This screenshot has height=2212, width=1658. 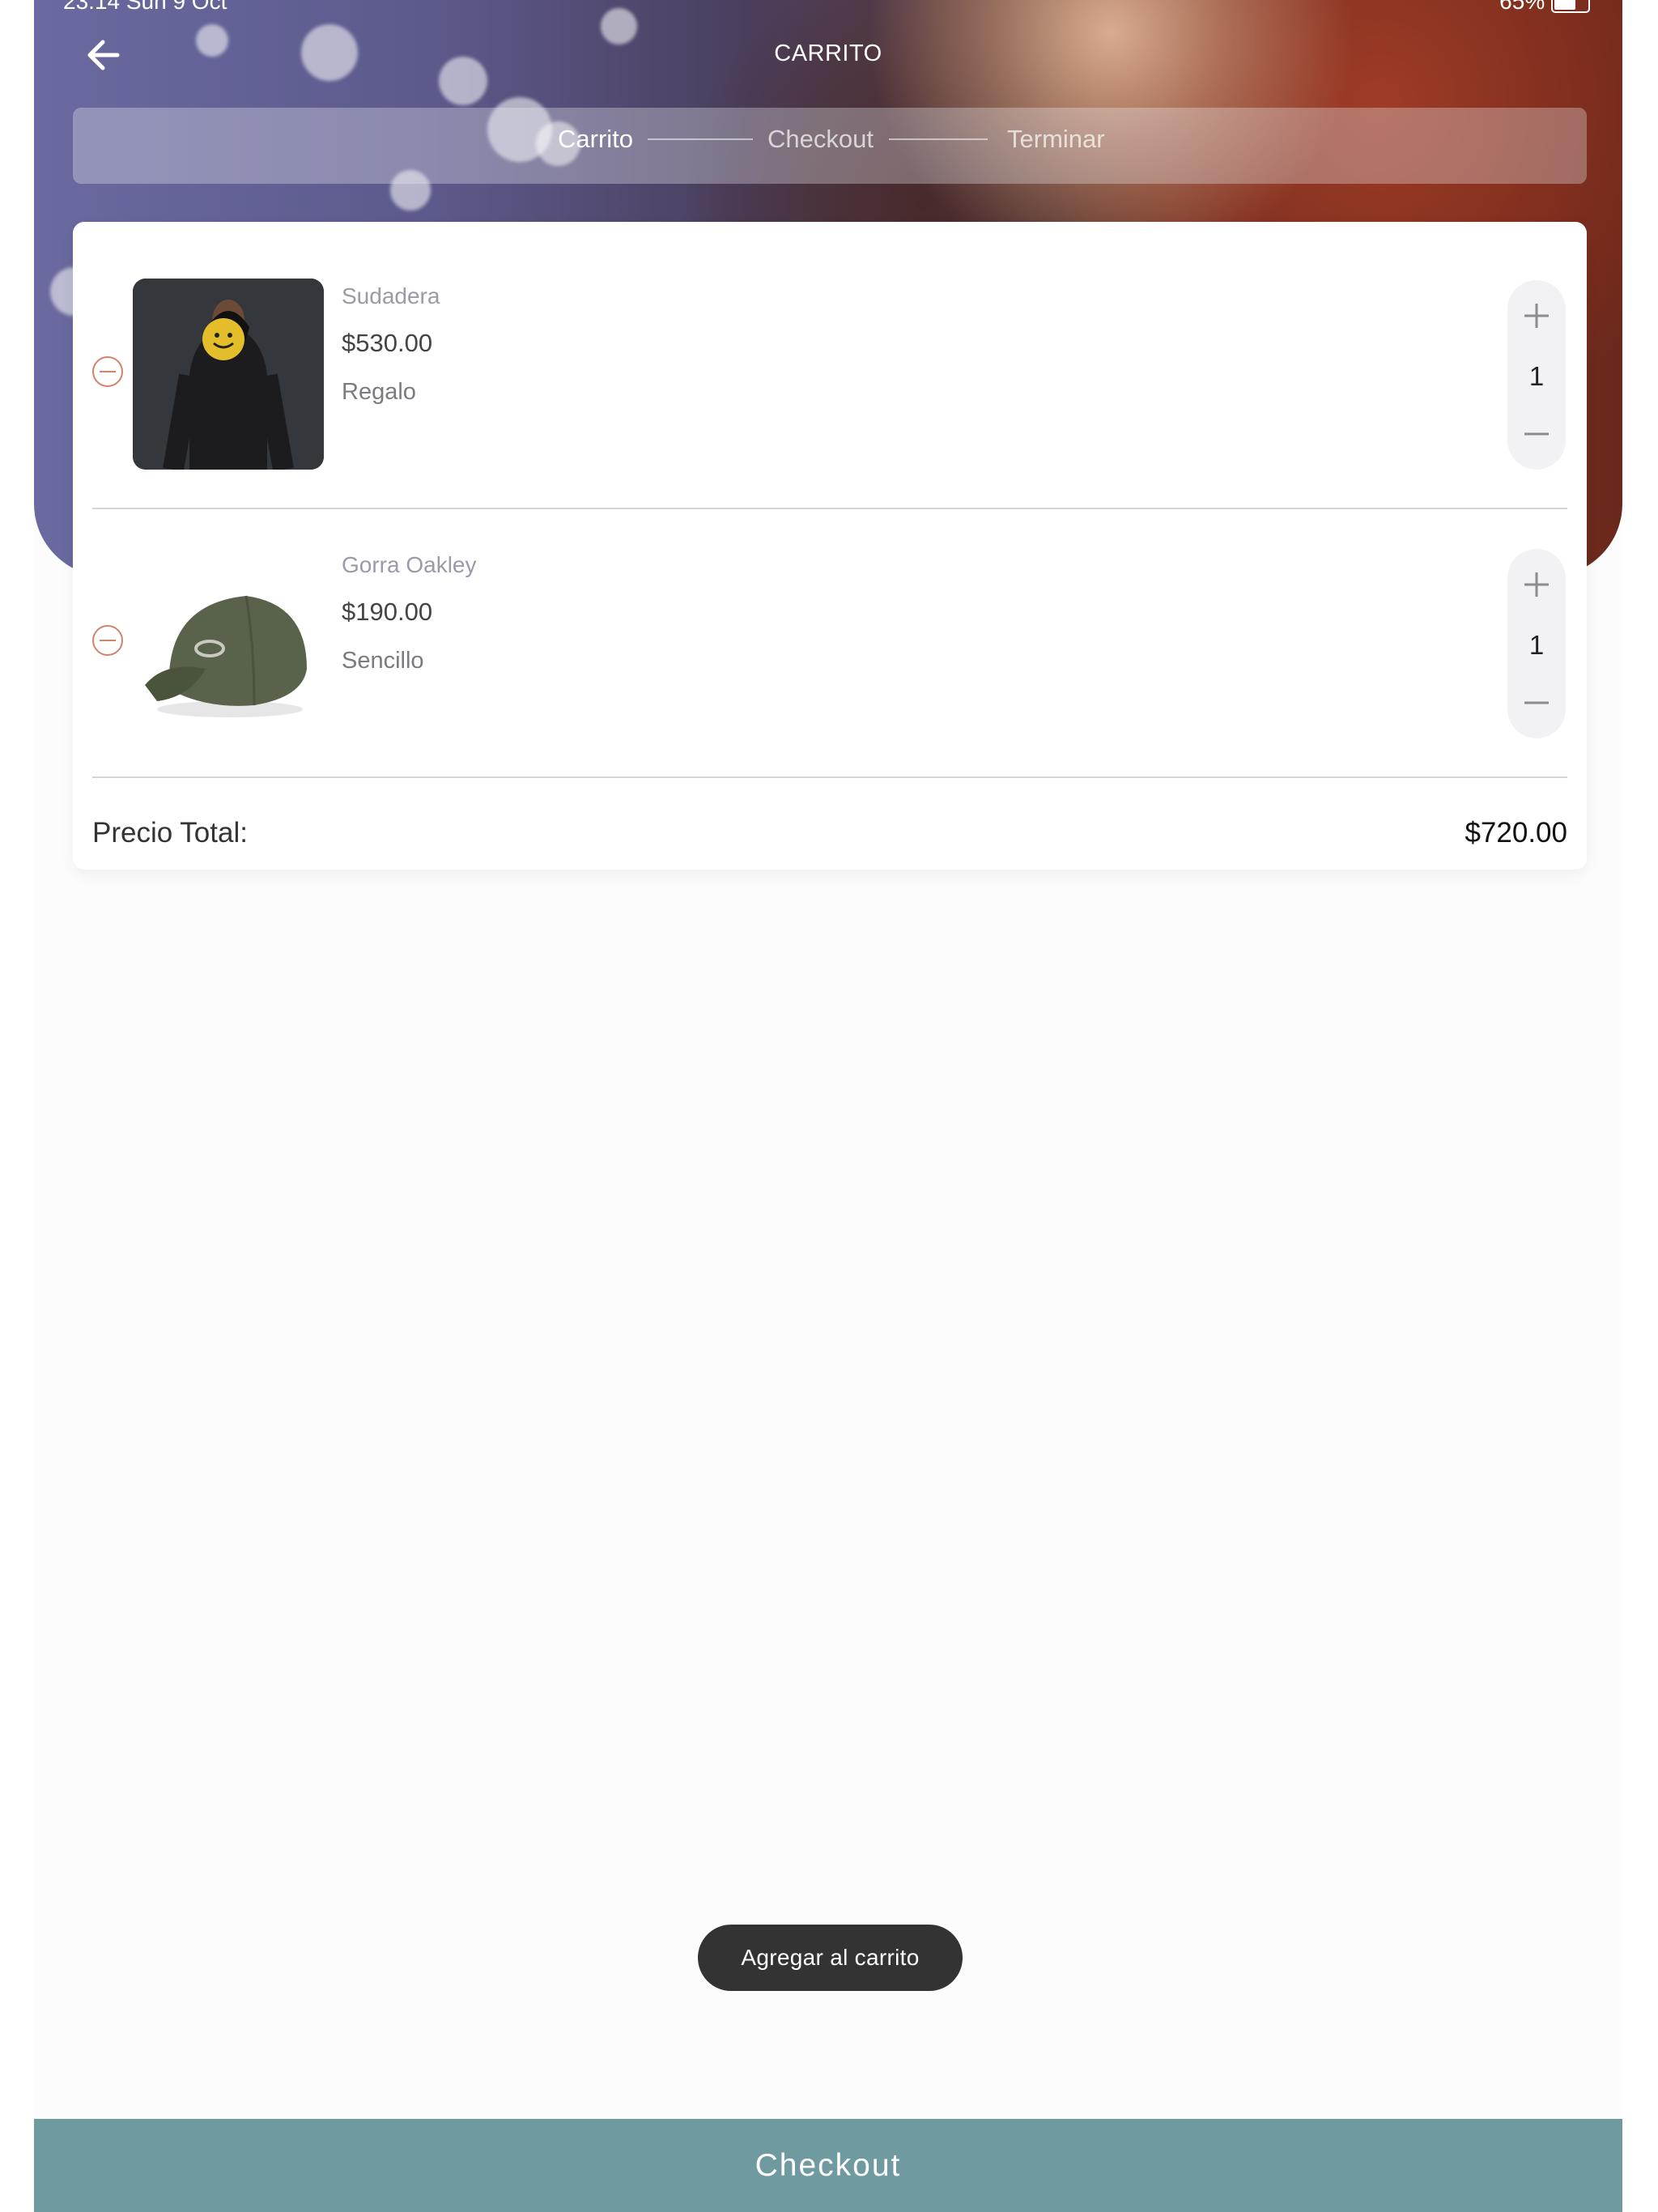 I want to click on status-time: 23:14 Sun 9 Oct, so click(x=145, y=7).